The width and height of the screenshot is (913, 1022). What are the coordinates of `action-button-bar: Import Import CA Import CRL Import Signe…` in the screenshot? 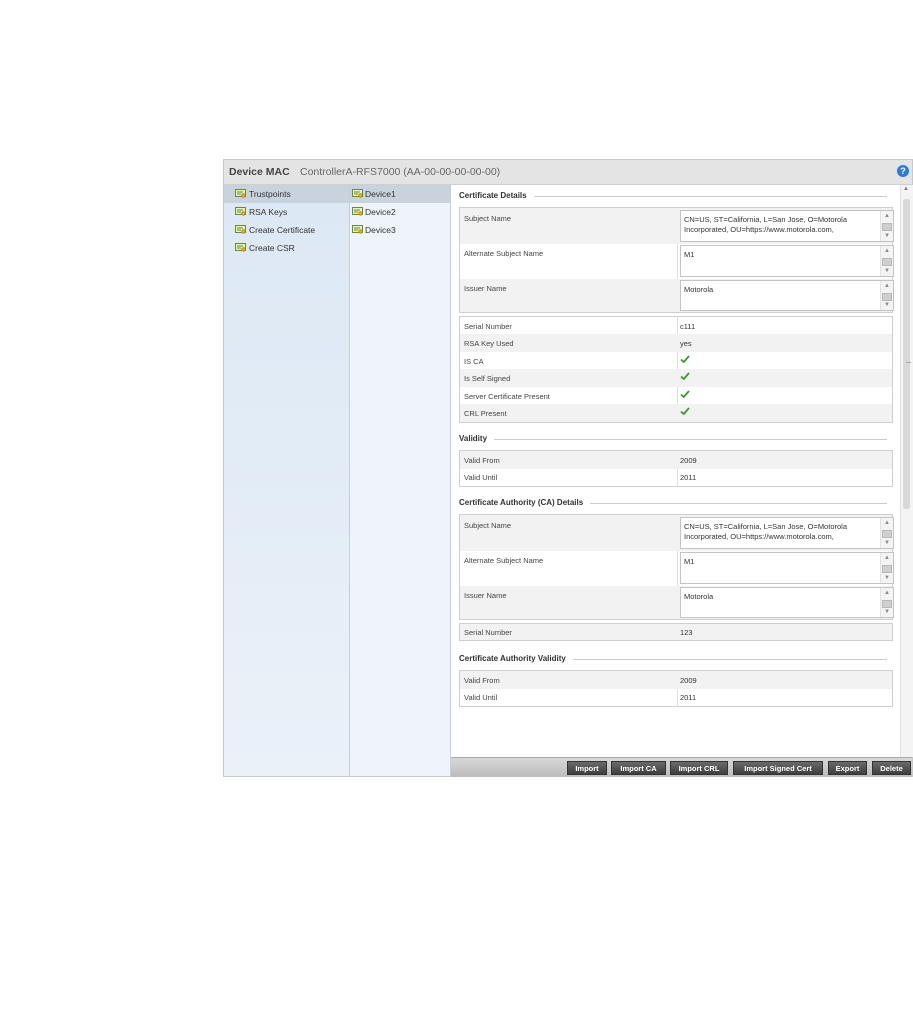 It's located at (681, 767).